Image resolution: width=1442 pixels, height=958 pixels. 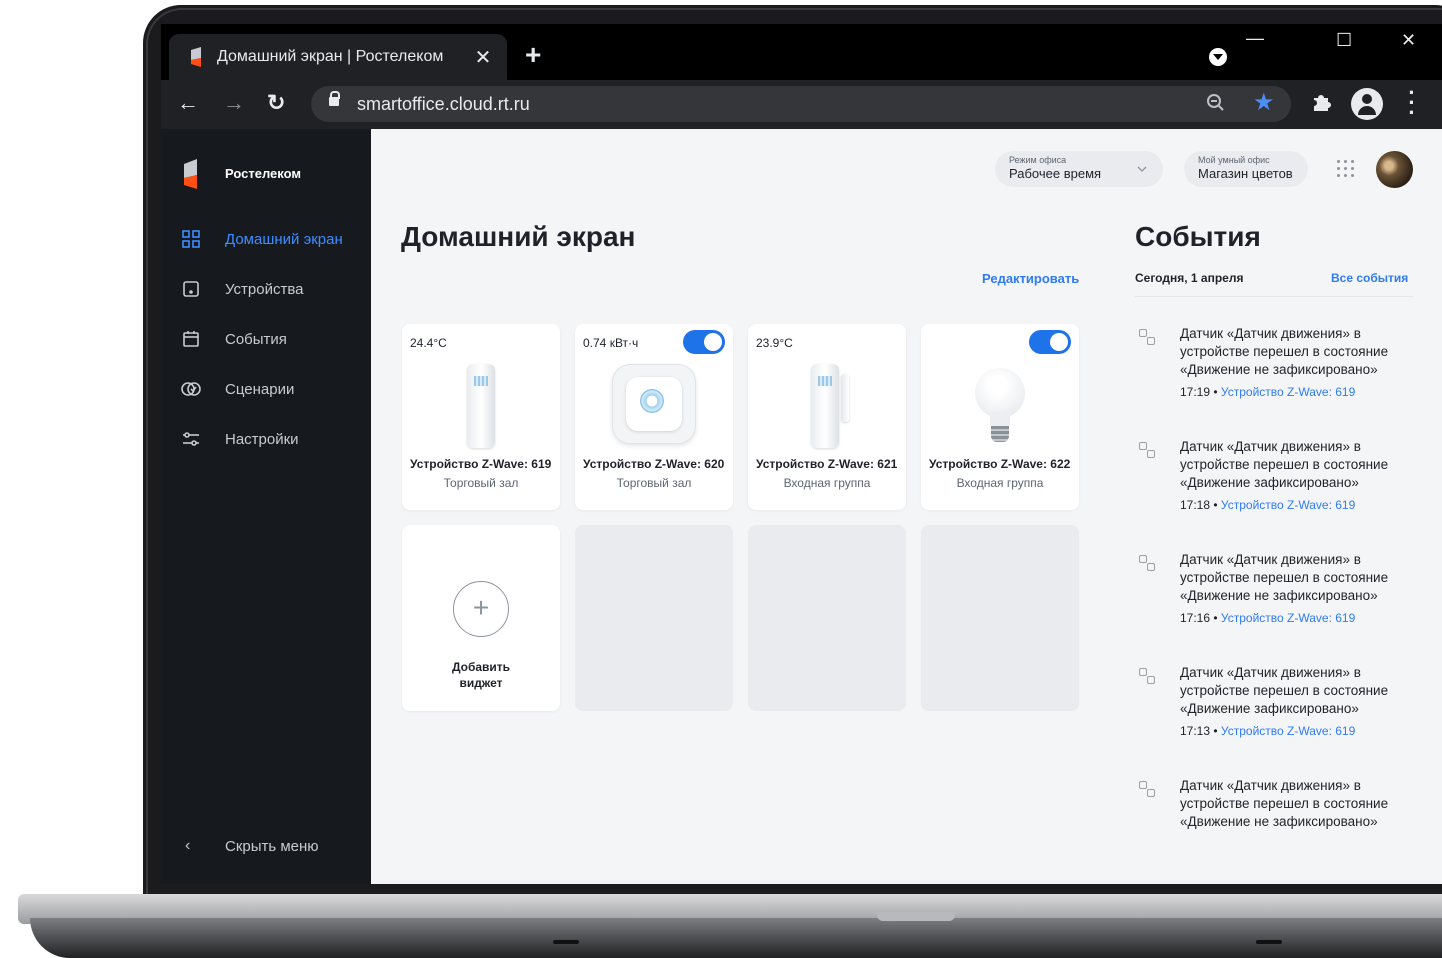 What do you see at coordinates (1000, 464) in the screenshot?
I see `widget-device-name: Устройство Z-Wave: 622` at bounding box center [1000, 464].